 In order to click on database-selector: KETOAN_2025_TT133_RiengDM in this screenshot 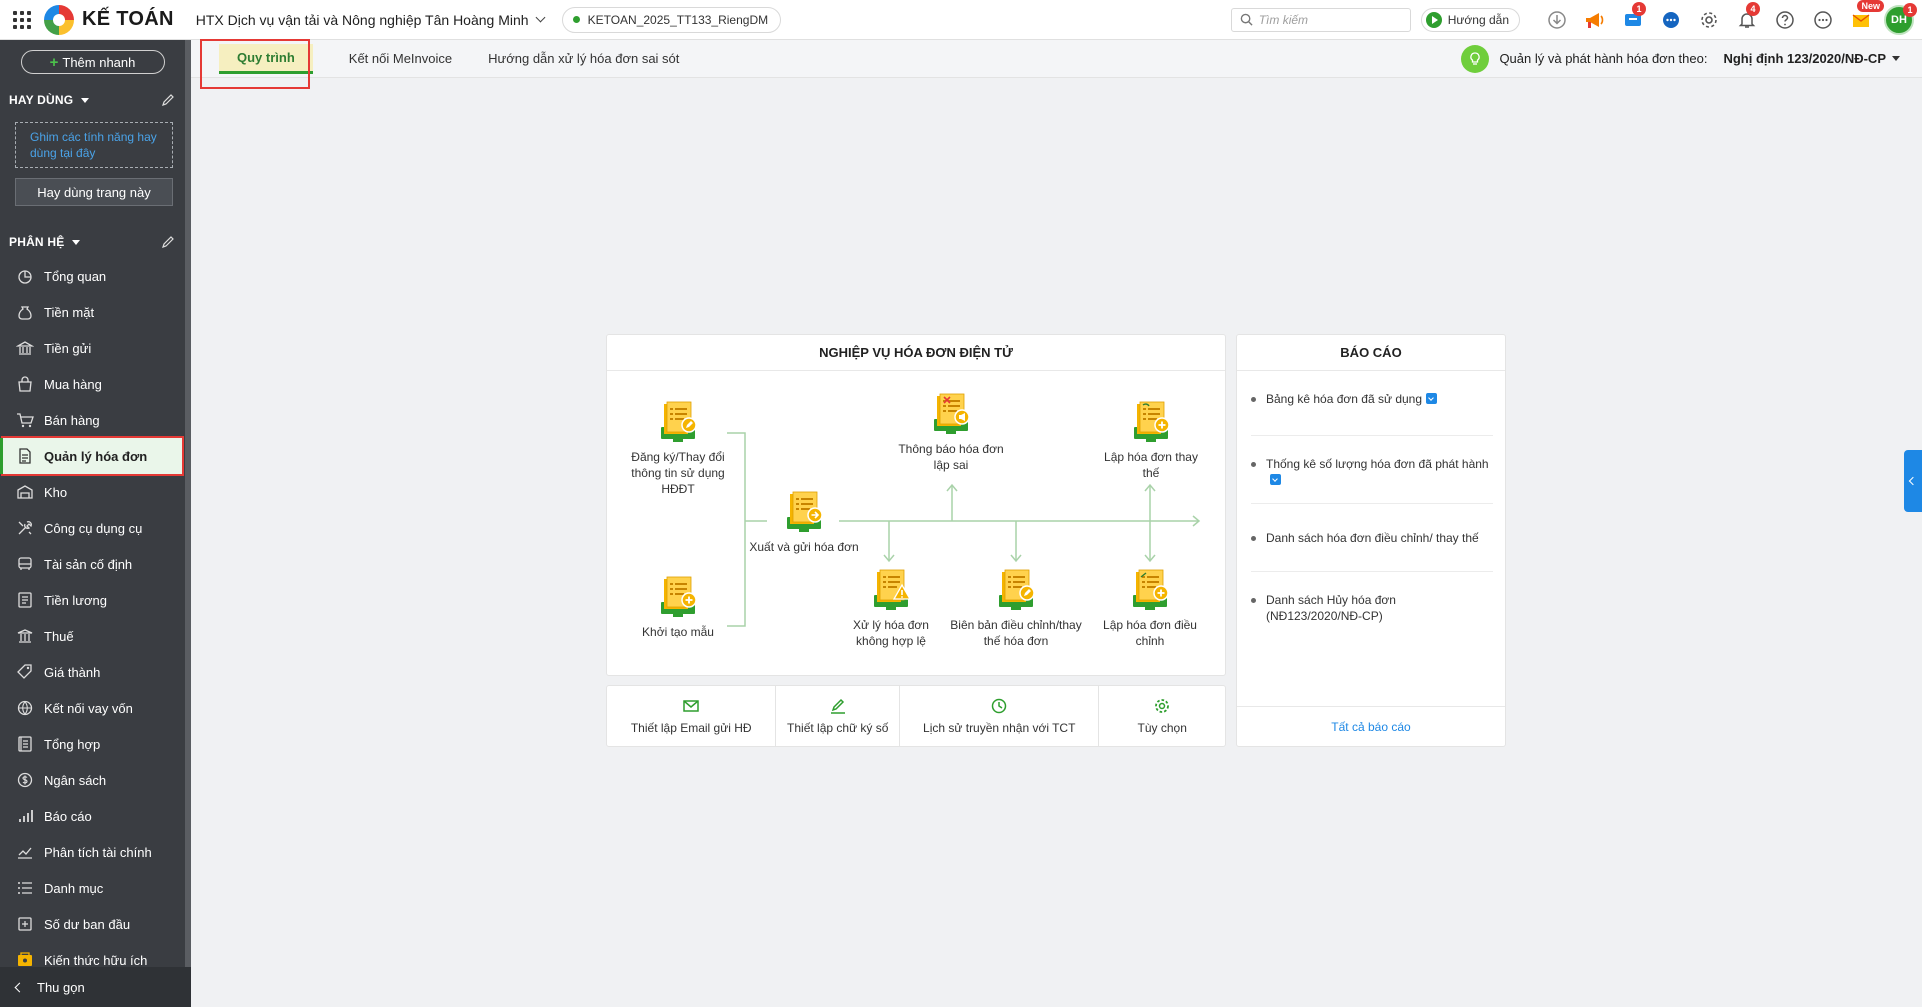, I will do `click(671, 19)`.